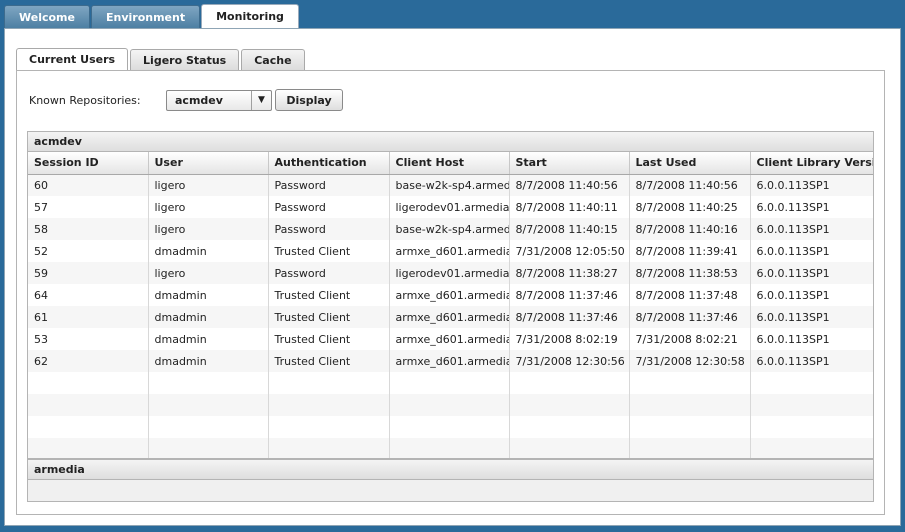 The height and width of the screenshot is (532, 905). What do you see at coordinates (208, 163) in the screenshot?
I see `column-header-user: User` at bounding box center [208, 163].